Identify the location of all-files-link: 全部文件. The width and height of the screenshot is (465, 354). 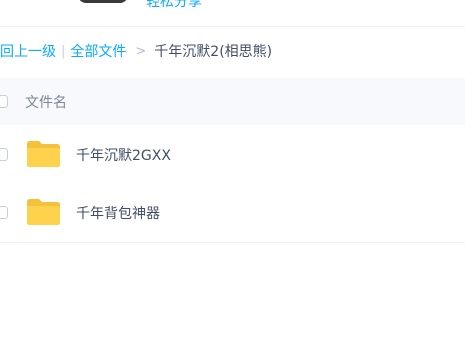
(98, 51).